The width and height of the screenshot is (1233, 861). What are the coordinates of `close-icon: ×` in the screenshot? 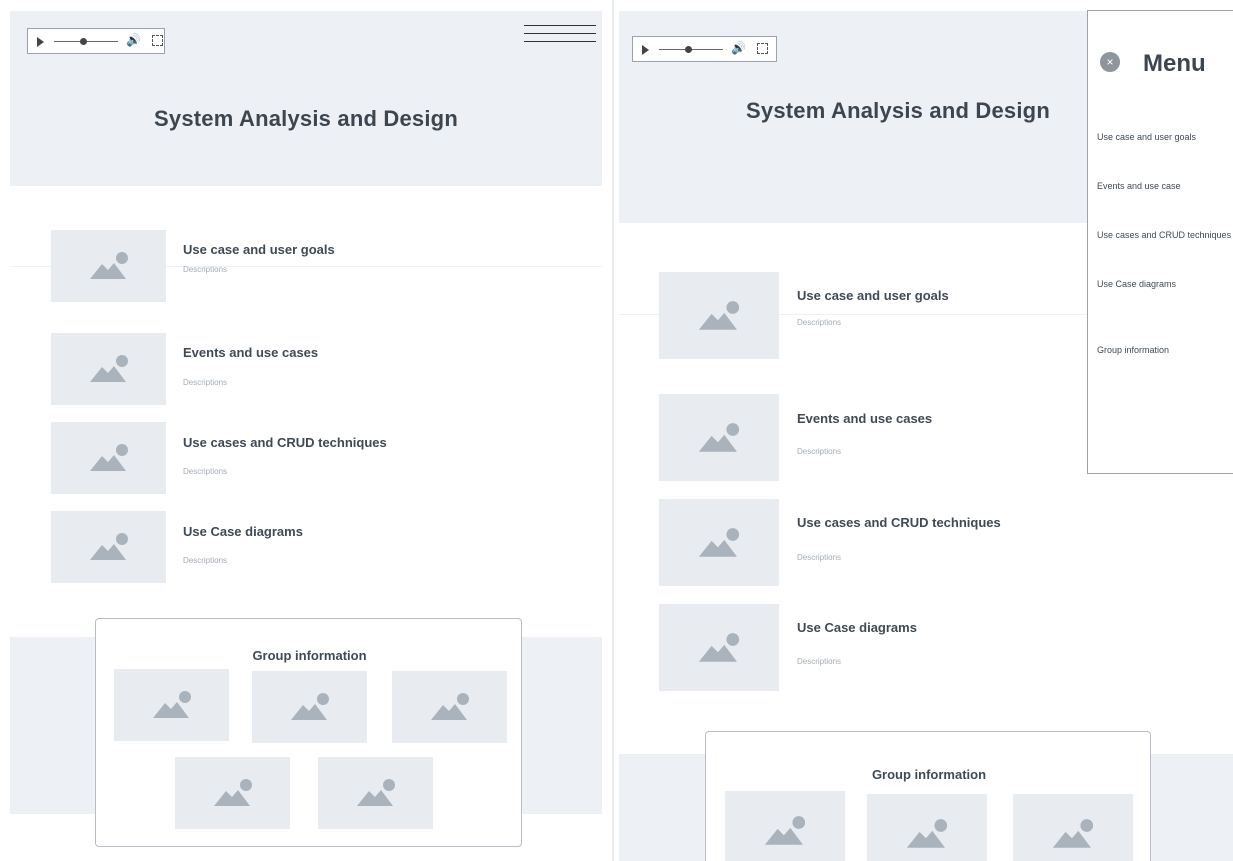 It's located at (1110, 62).